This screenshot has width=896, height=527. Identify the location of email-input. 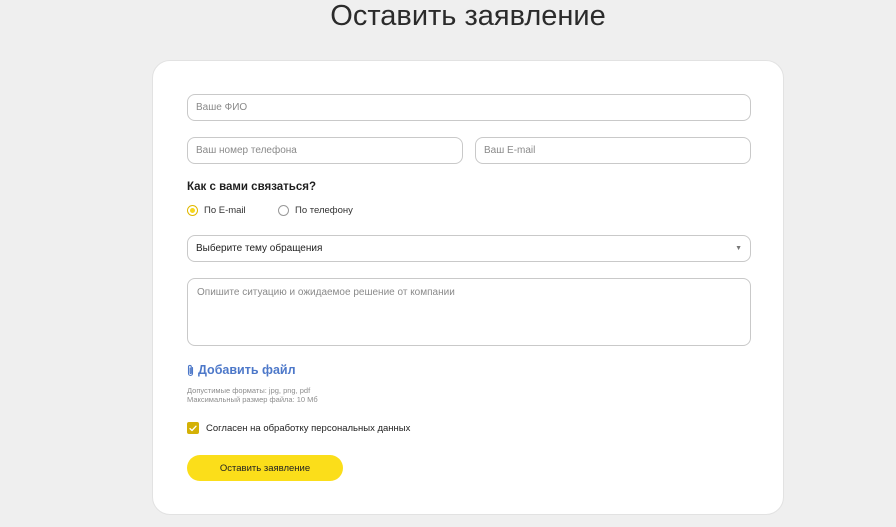
(613, 150).